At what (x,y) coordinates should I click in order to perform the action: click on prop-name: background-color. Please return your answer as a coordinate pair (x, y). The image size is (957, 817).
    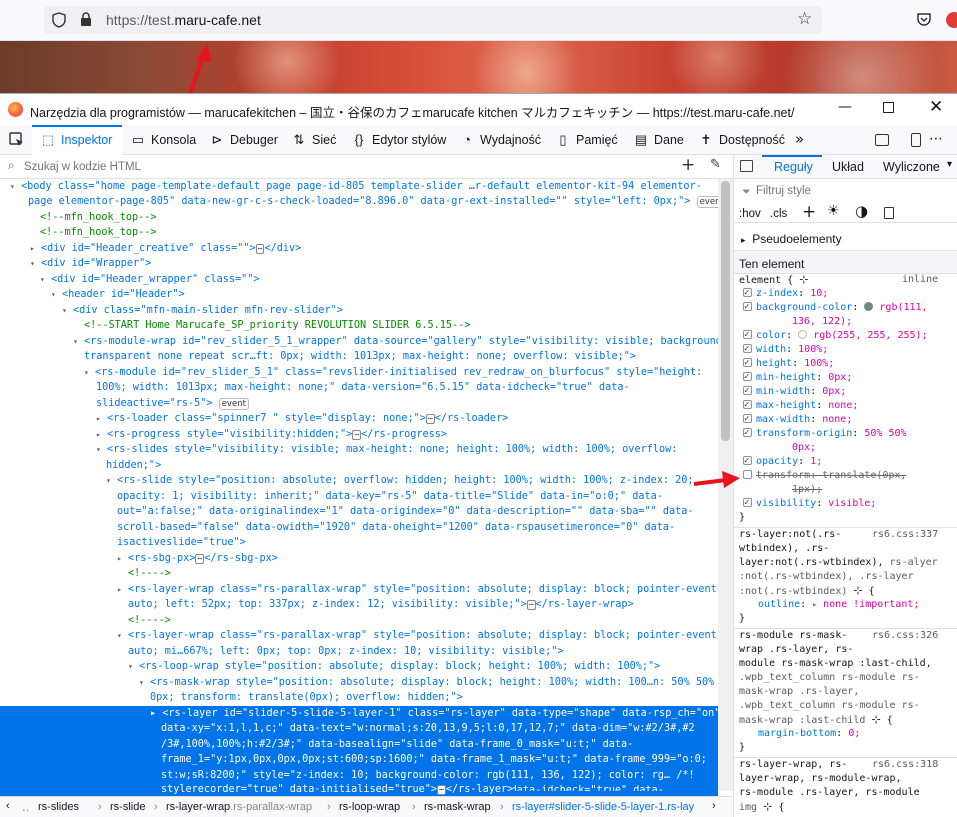
    Looking at the image, I should click on (804, 307).